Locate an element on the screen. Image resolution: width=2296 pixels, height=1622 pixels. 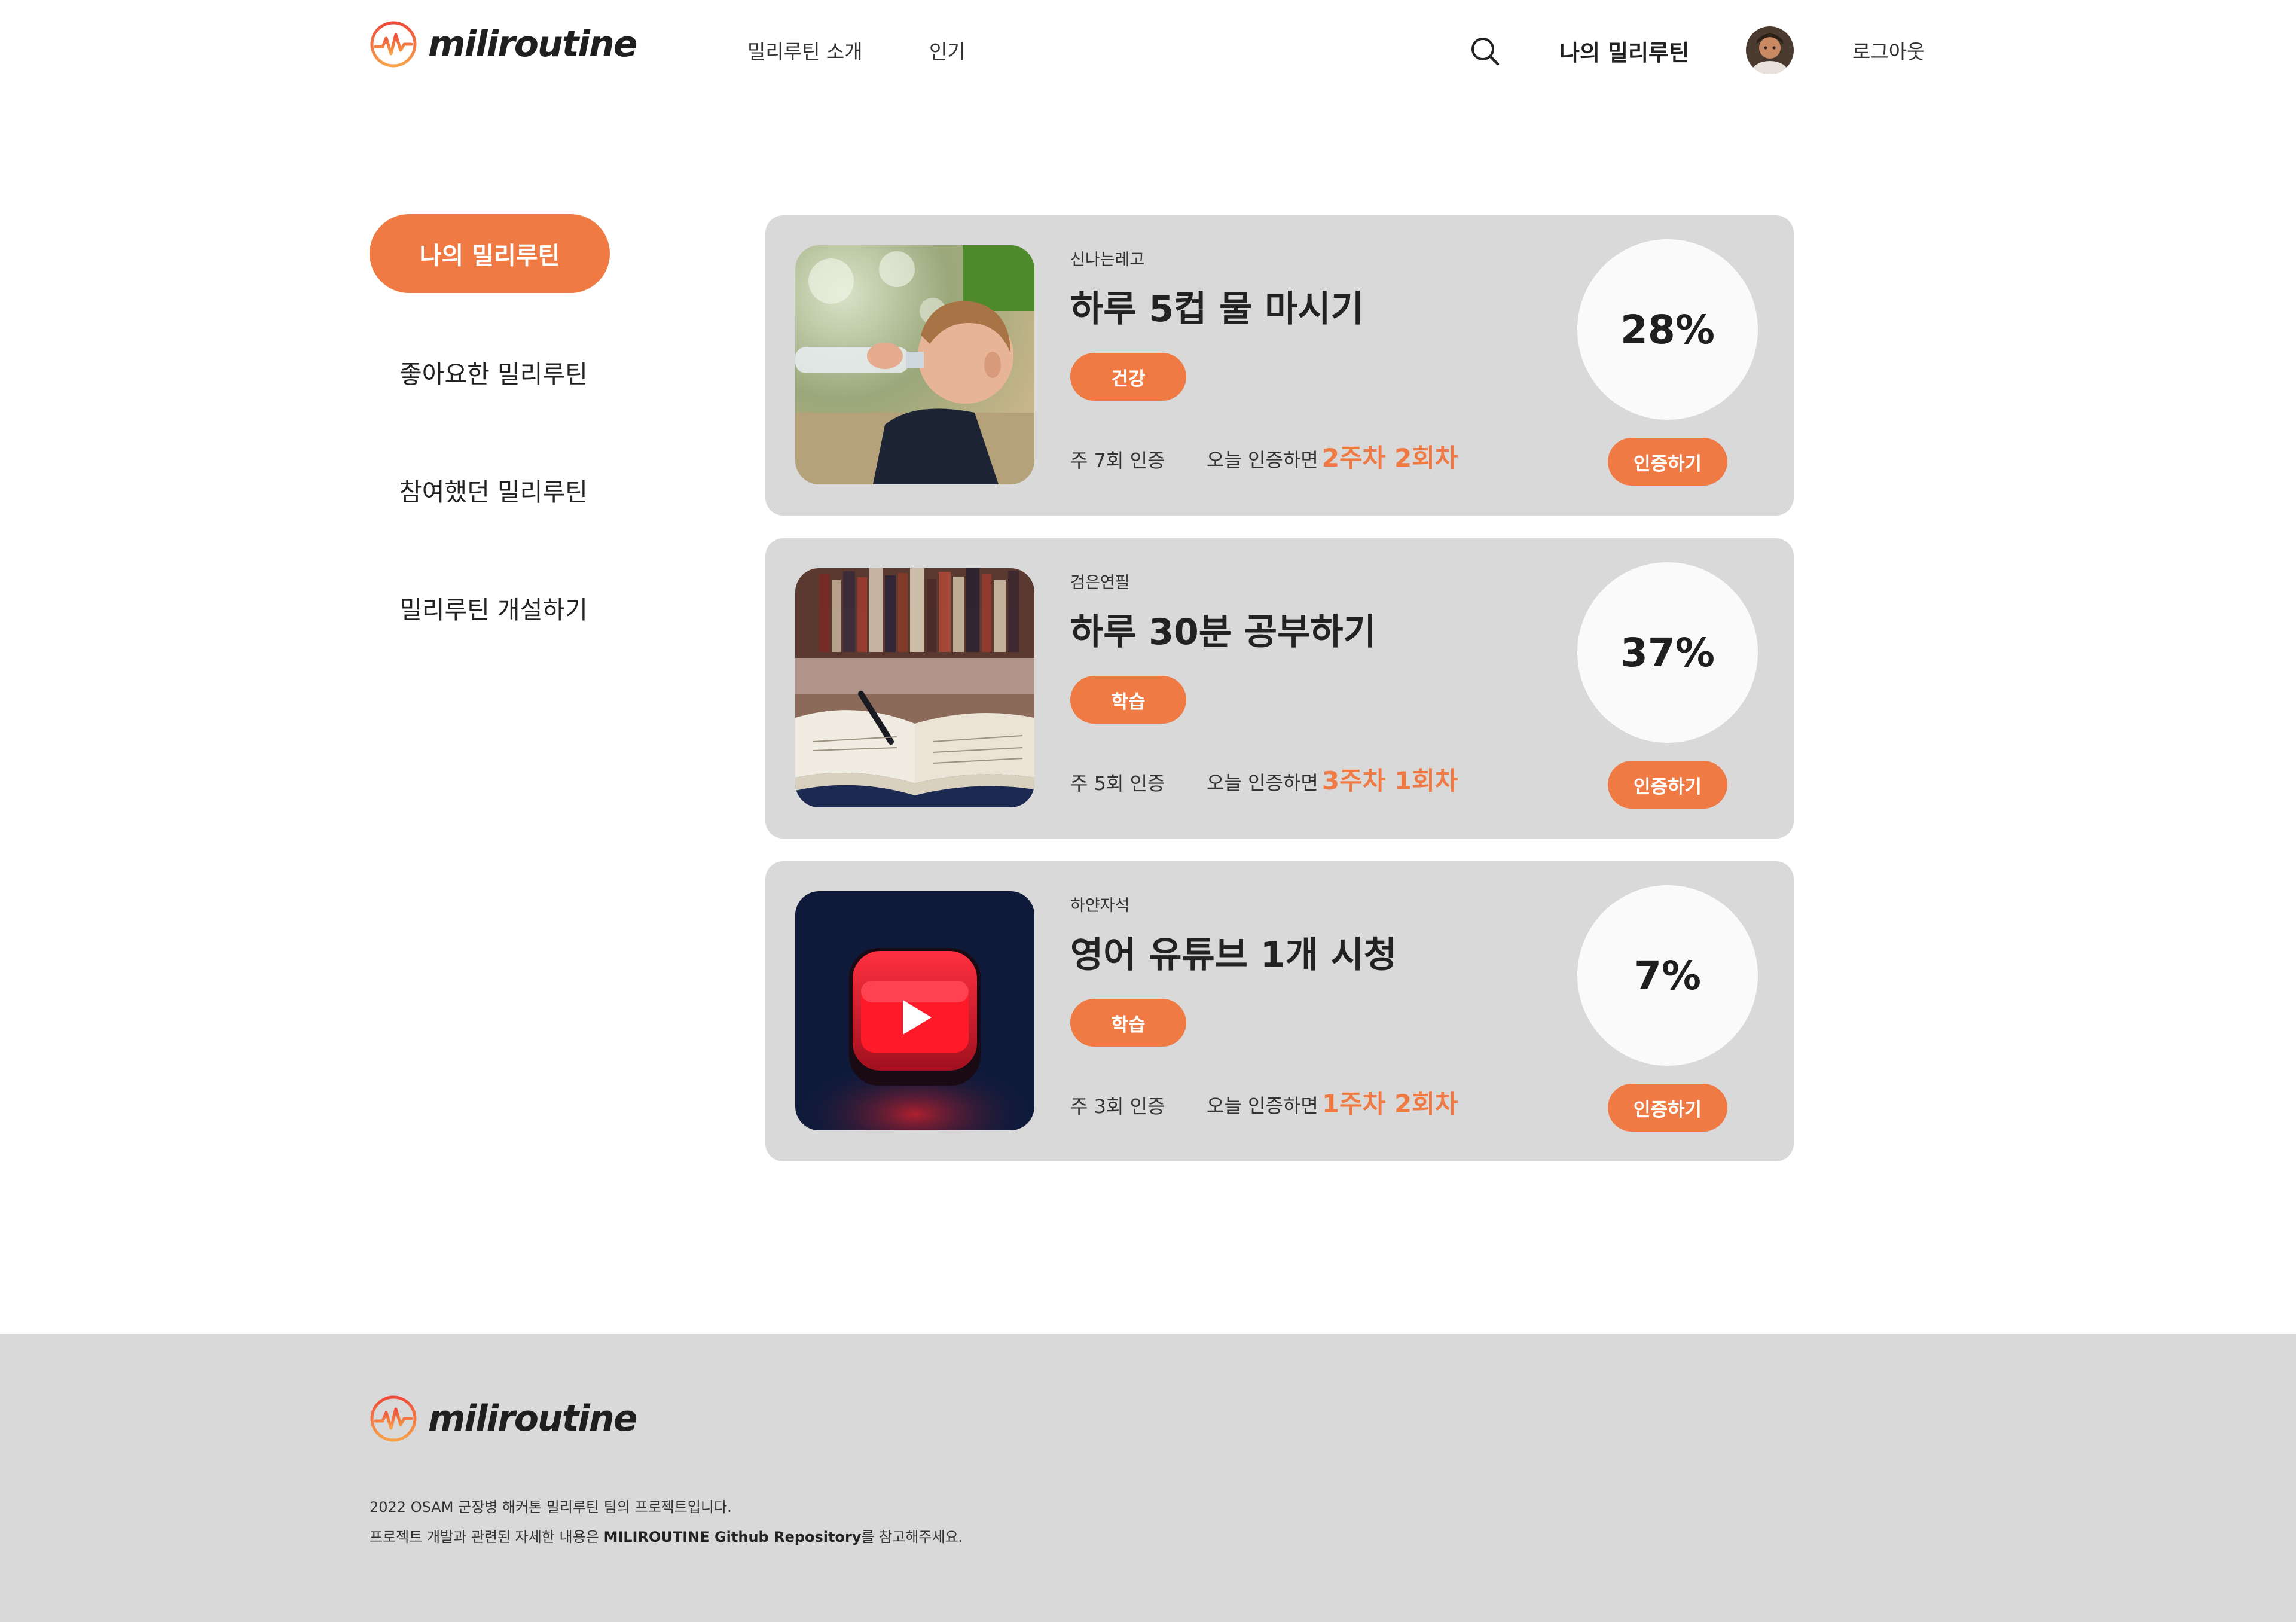
open-book-image is located at coordinates (914, 687).